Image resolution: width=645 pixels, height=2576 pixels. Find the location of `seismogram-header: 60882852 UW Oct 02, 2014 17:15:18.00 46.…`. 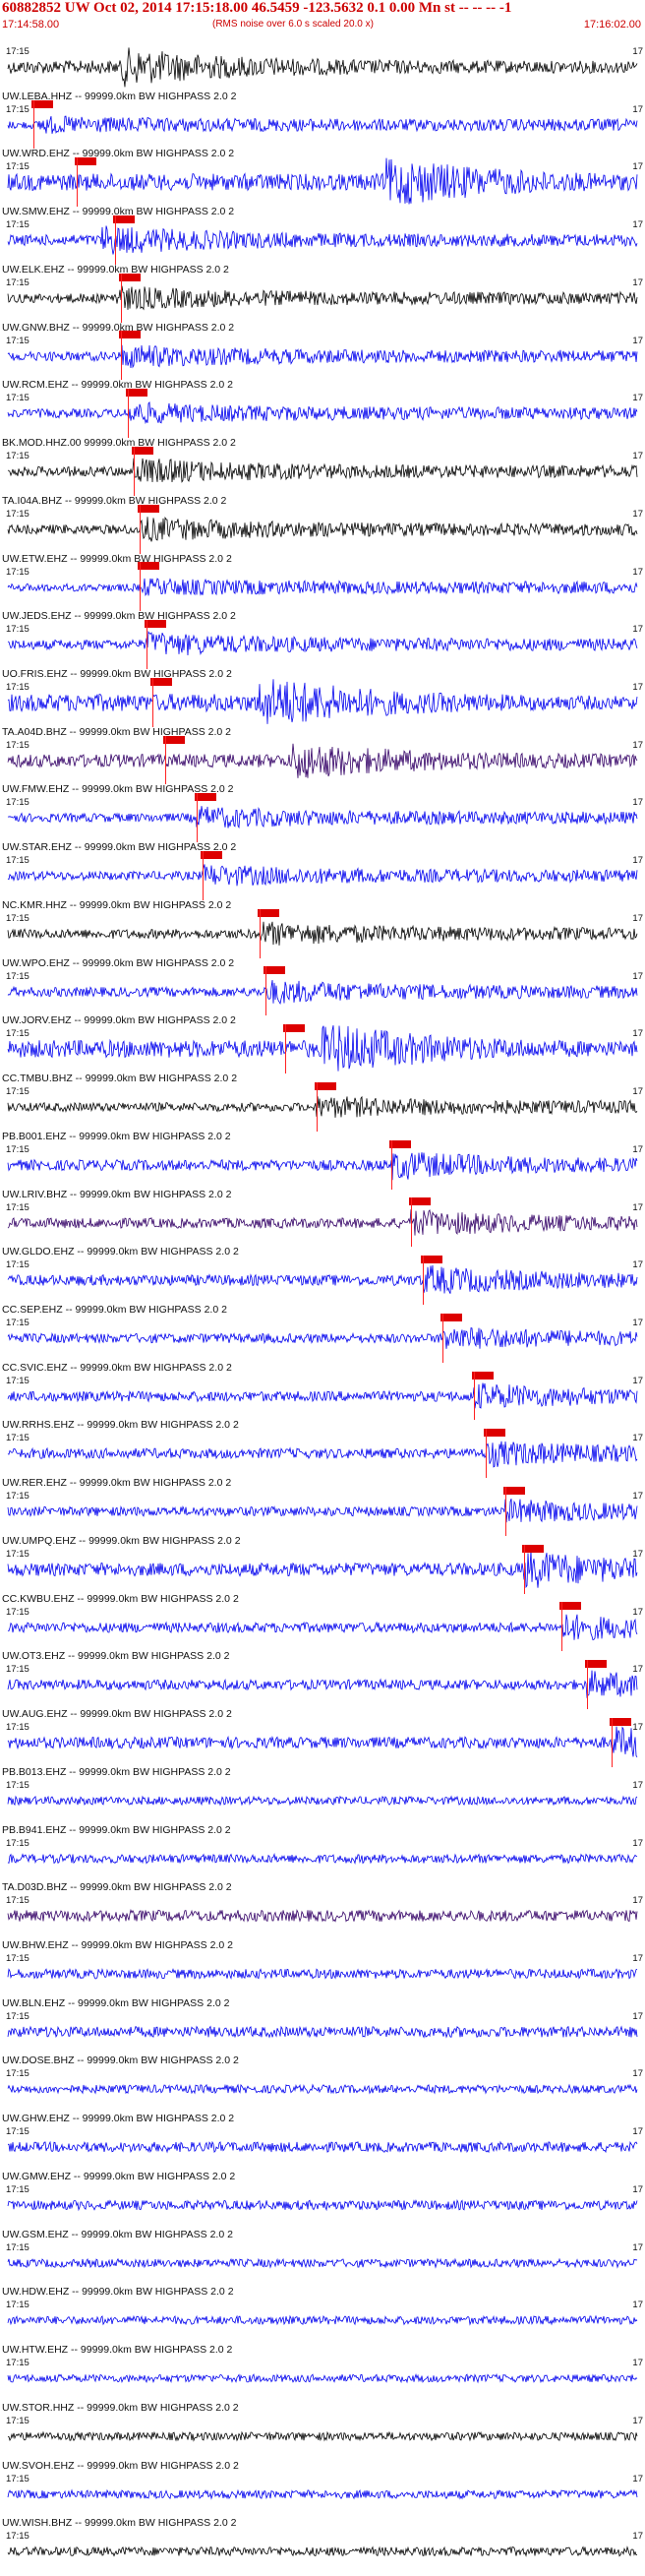

seismogram-header: 60882852 UW Oct 02, 2014 17:15:18.00 46.… is located at coordinates (322, 16).